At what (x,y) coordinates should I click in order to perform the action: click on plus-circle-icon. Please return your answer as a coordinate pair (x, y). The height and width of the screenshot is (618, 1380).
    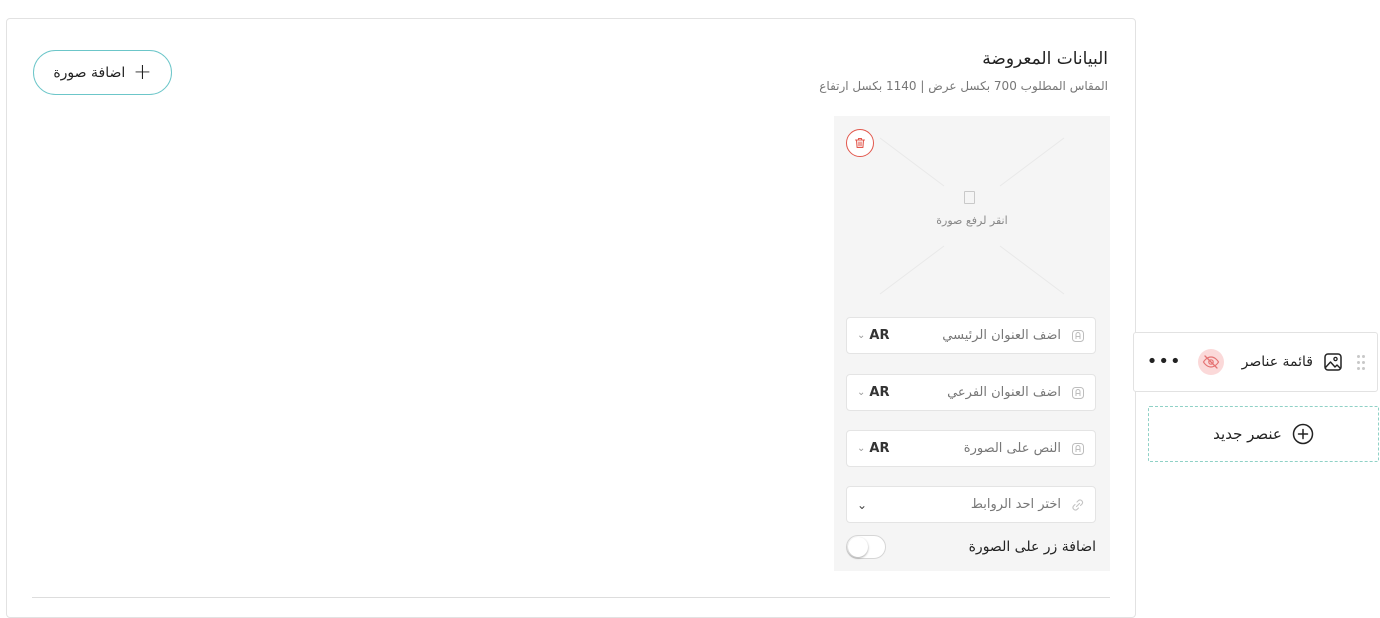
    Looking at the image, I should click on (1303, 434).